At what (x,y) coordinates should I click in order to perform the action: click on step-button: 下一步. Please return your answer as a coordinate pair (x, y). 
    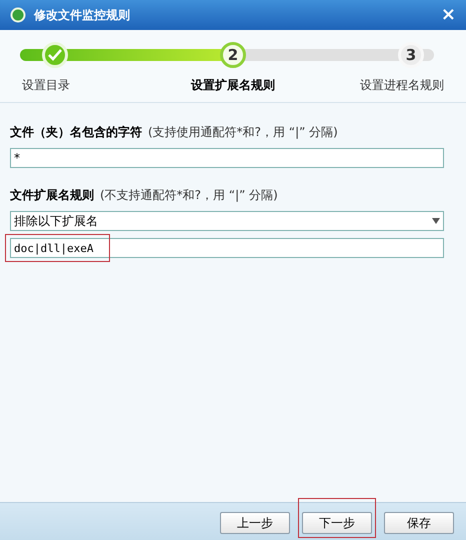
    Looking at the image, I should click on (337, 523).